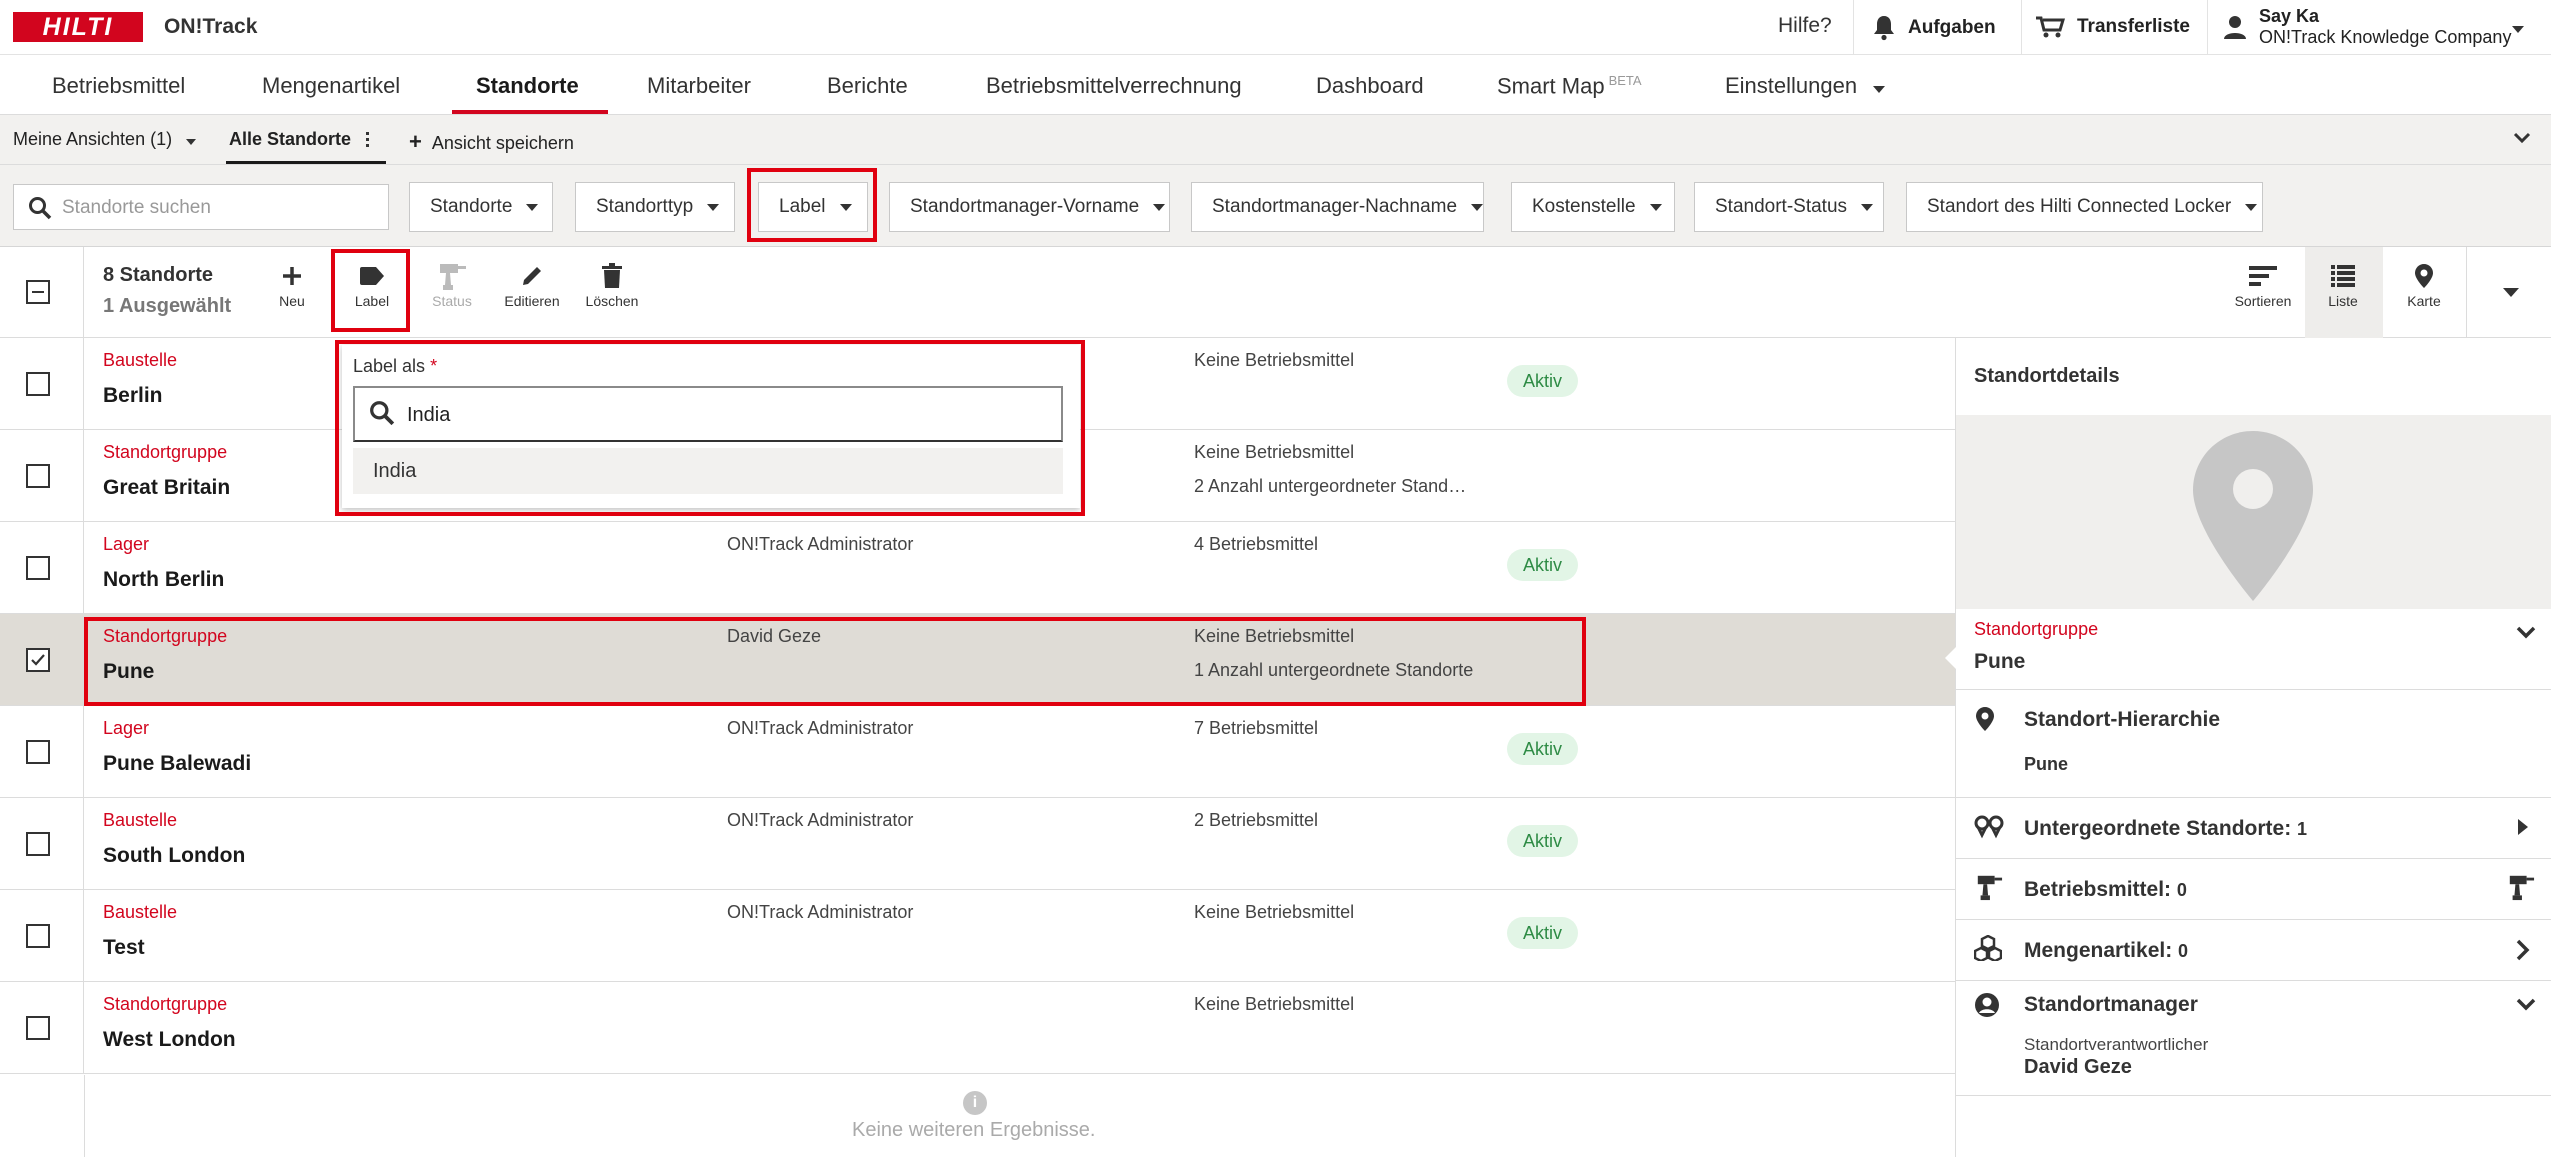 This screenshot has width=2551, height=1157. Describe the element at coordinates (2343, 284) in the screenshot. I see `list-view-button: Liste` at that location.